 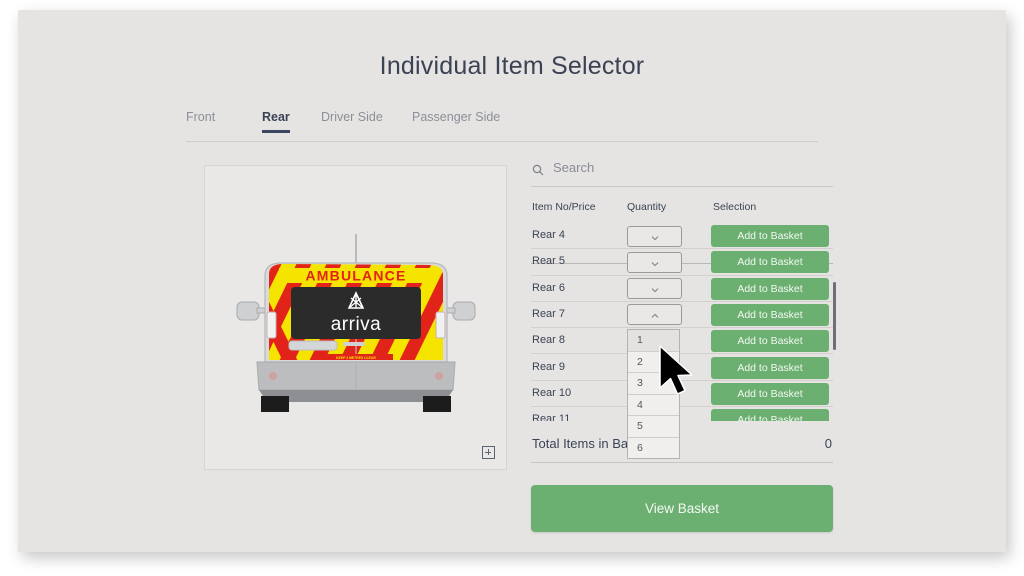 I want to click on column-item-no-price: Item No/Price, so click(x=564, y=207).